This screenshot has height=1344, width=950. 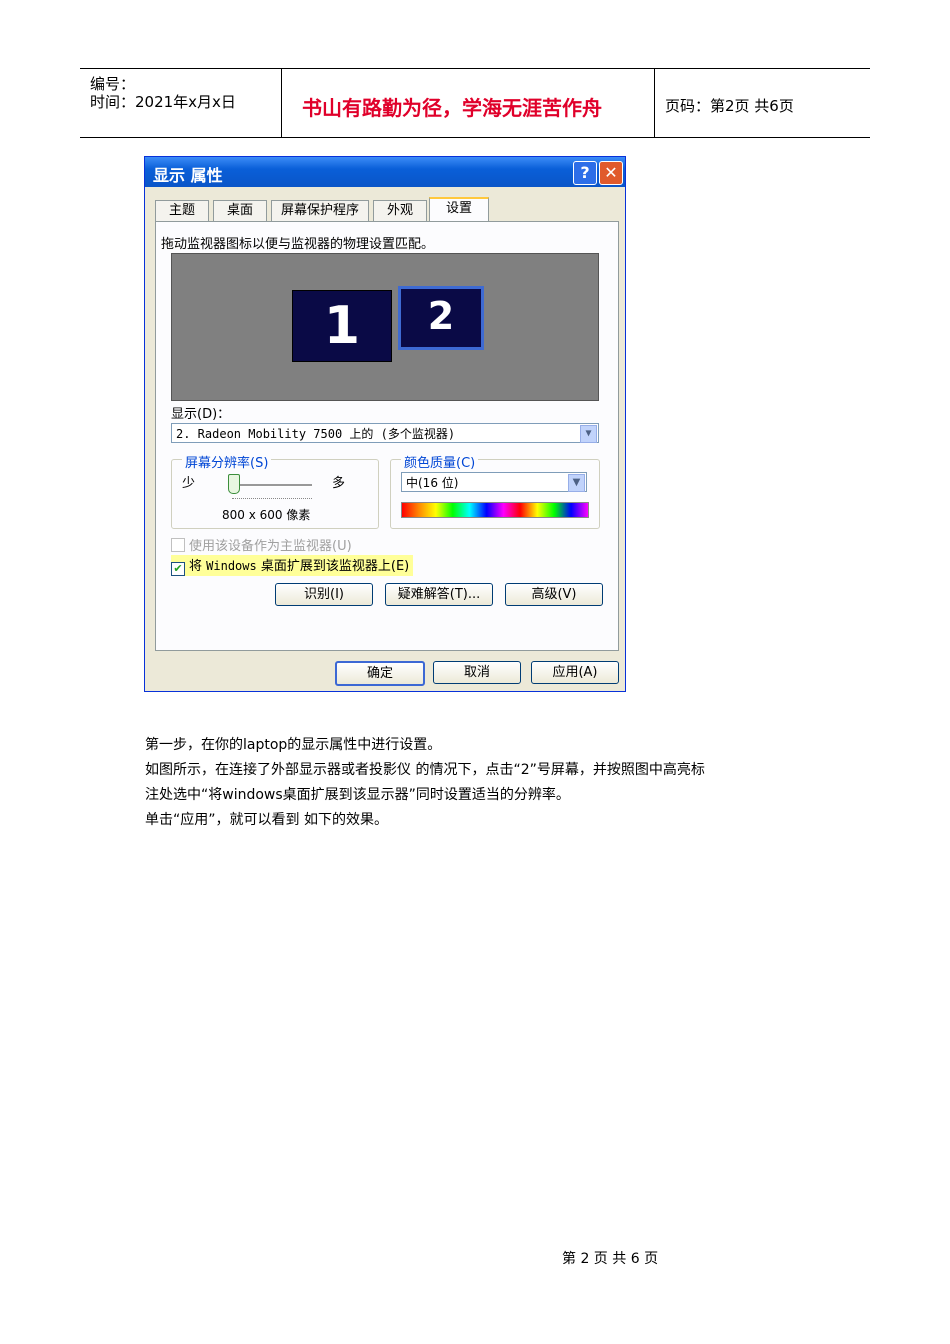 I want to click on monitor-2: 2, so click(x=441, y=318).